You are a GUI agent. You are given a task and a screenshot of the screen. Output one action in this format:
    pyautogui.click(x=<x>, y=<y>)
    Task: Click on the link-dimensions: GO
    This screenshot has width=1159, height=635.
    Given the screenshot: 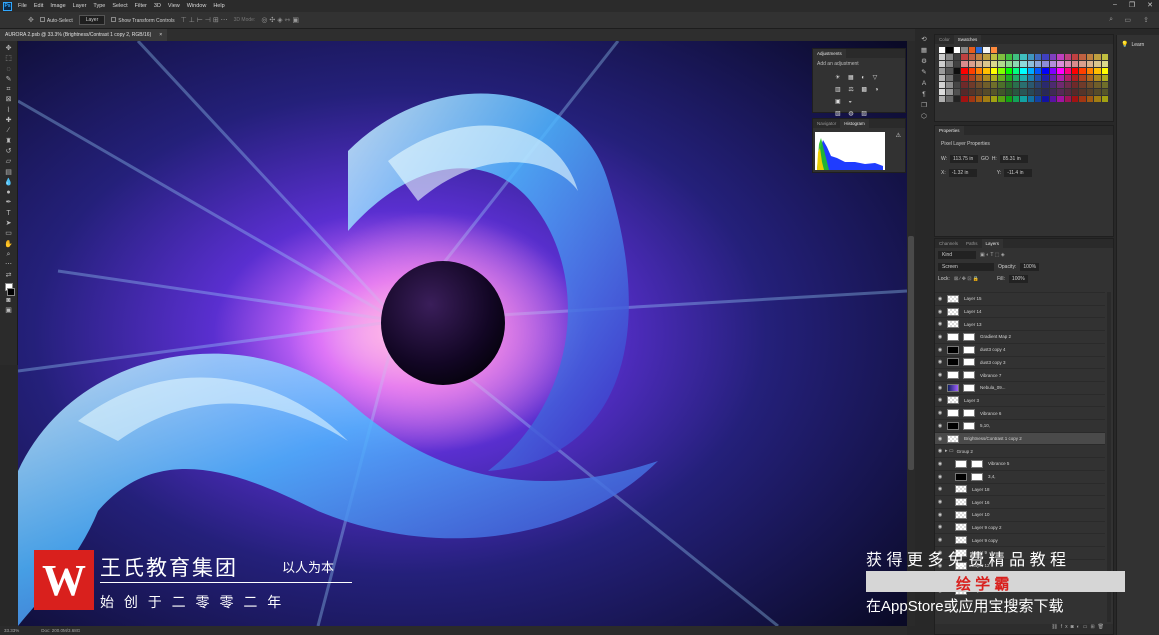 What is the action you would take?
    pyautogui.click(x=985, y=159)
    